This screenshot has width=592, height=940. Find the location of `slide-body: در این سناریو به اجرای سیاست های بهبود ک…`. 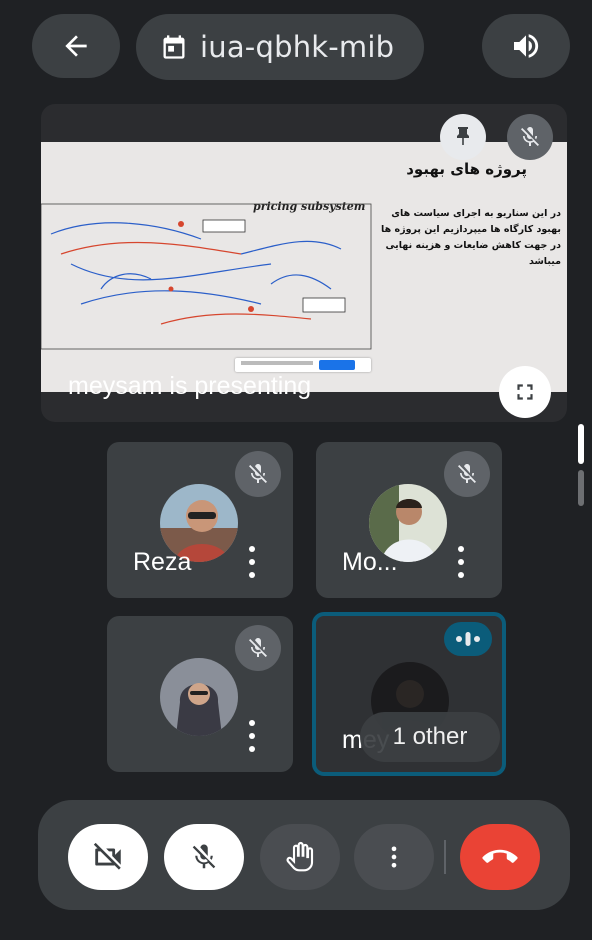

slide-body: در این سناریو به اجرای سیاست های بهبود ک… is located at coordinates (471, 237).